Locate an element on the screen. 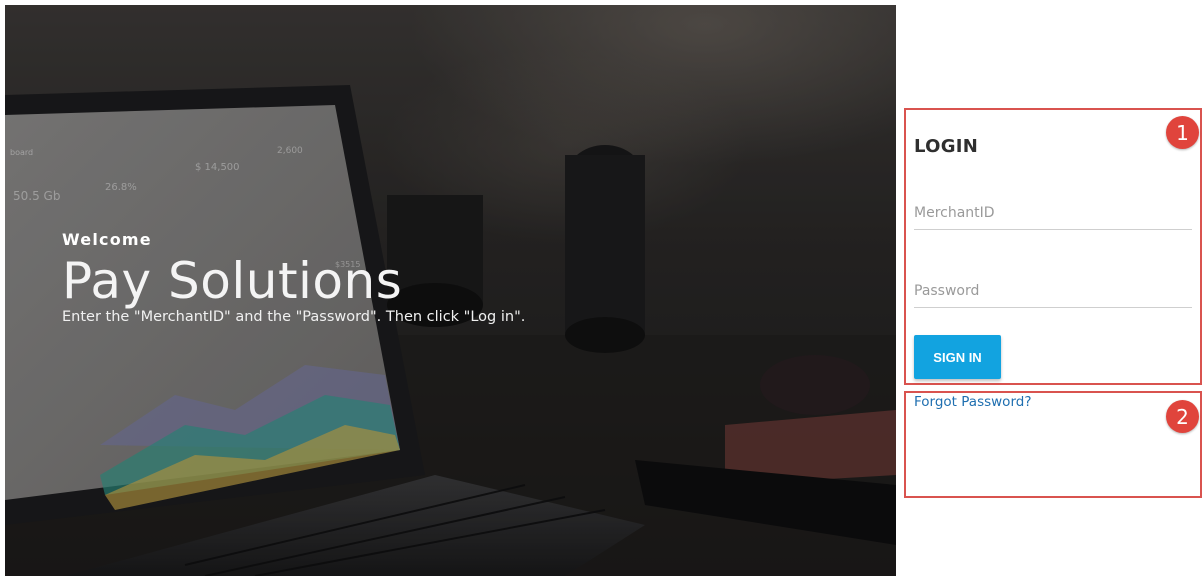 The width and height of the screenshot is (1203, 576). forgot-password-link: Forgot Password? is located at coordinates (973, 402).